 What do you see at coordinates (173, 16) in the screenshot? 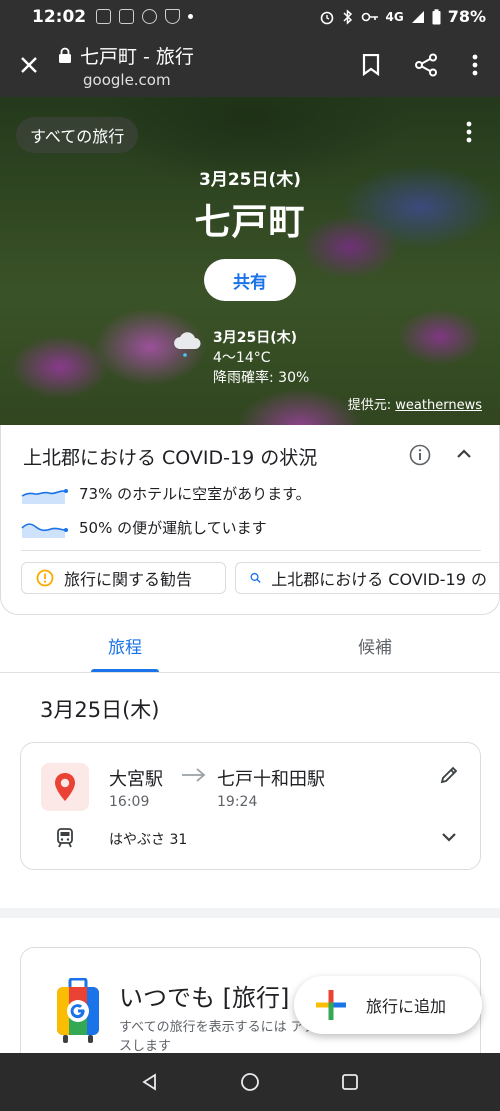
I see `shield-icon` at bounding box center [173, 16].